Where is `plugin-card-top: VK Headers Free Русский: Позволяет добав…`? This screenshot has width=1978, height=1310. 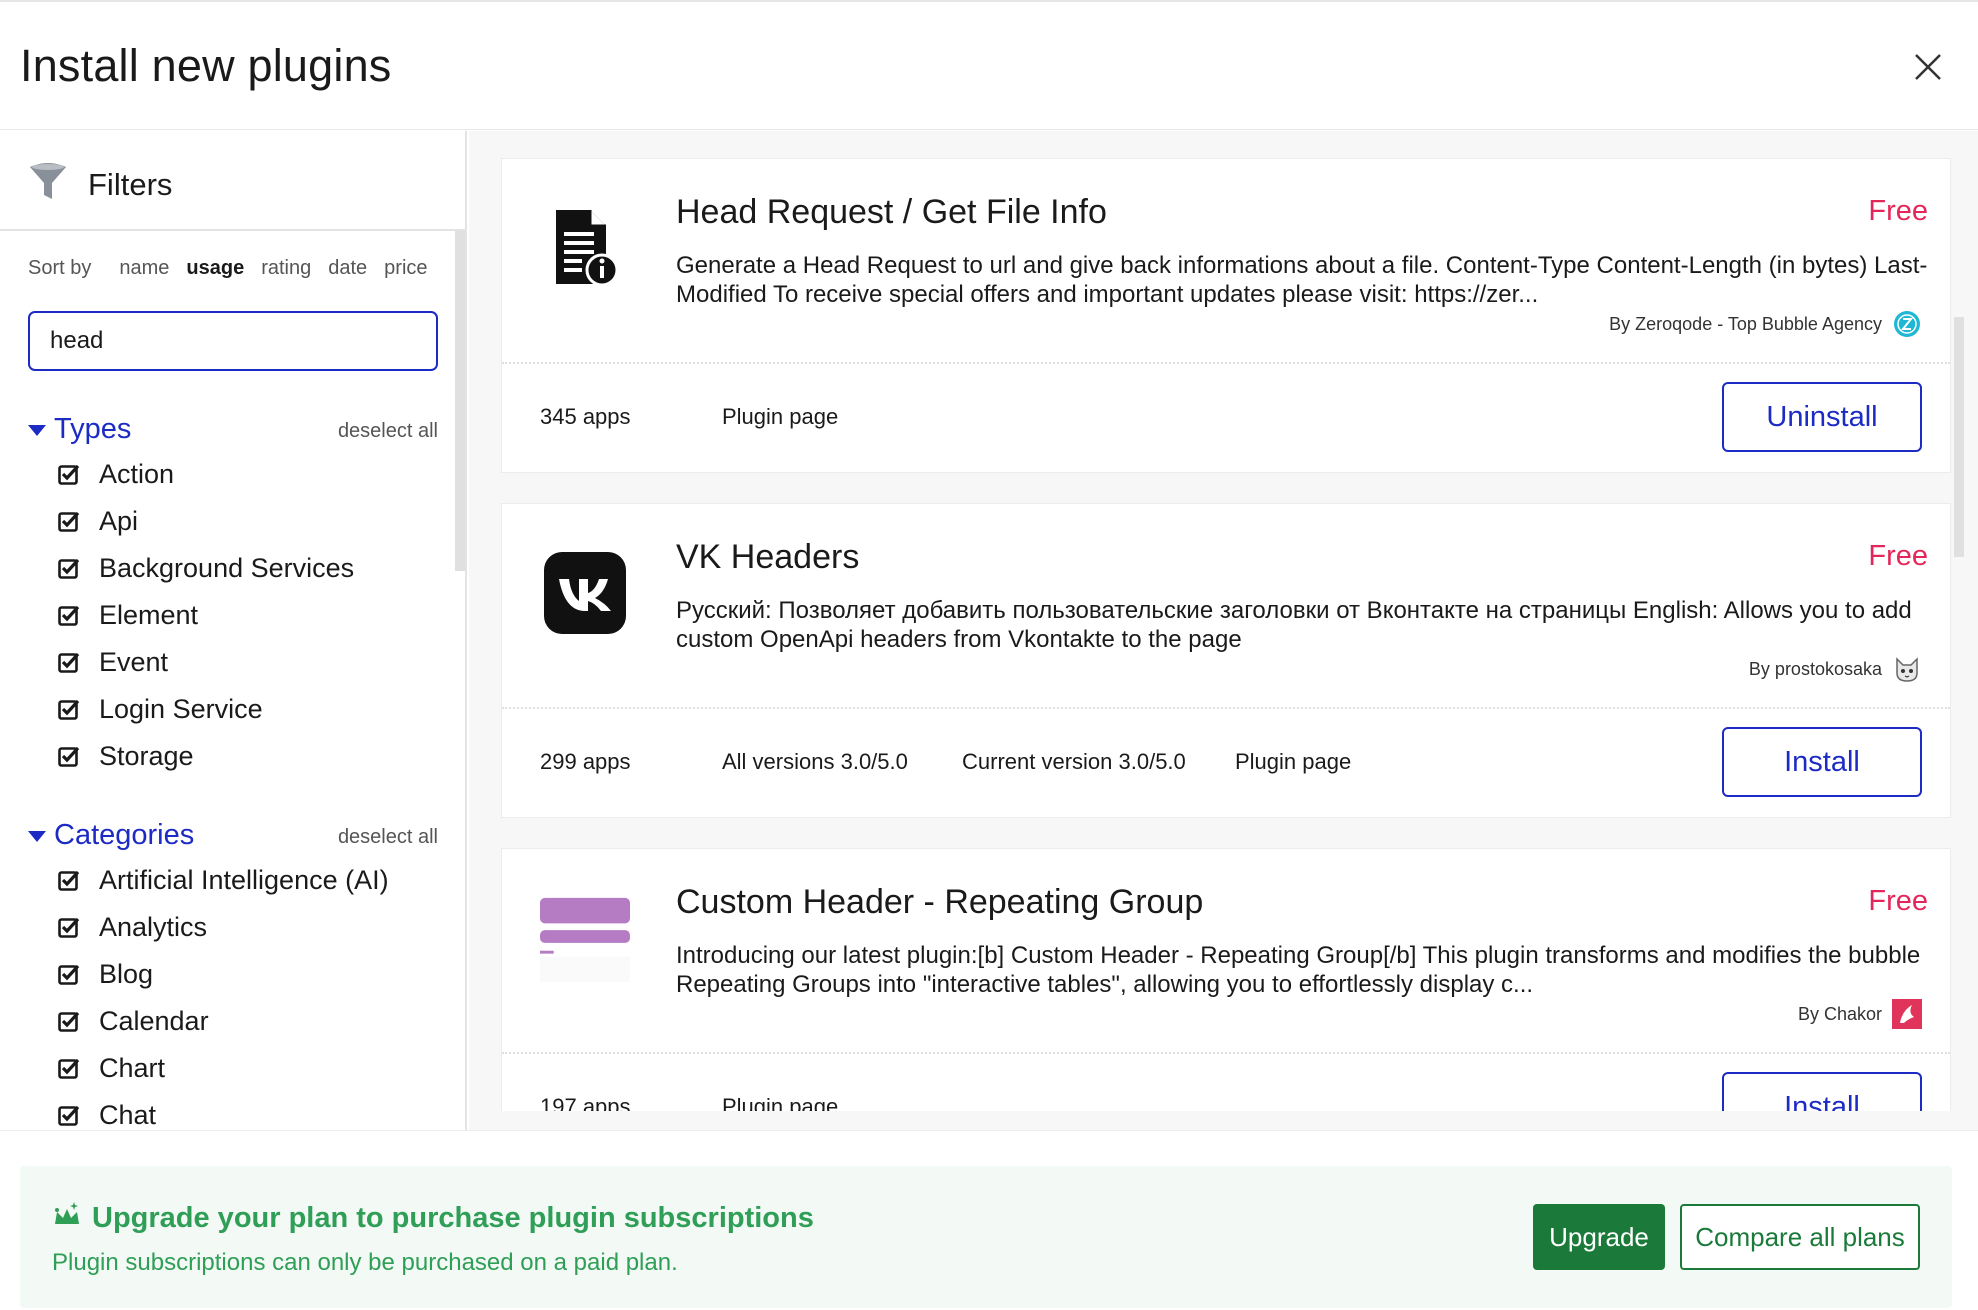
plugin-card-top: VK Headers Free Русский: Позволяет добав… is located at coordinates (1226, 606).